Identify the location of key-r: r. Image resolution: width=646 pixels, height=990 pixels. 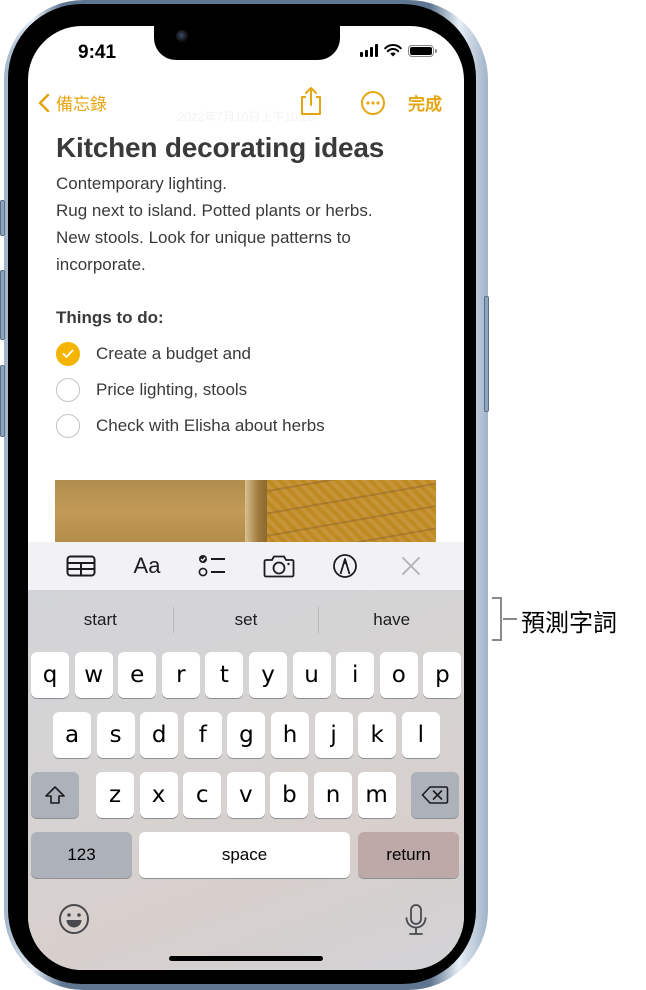
(180, 675).